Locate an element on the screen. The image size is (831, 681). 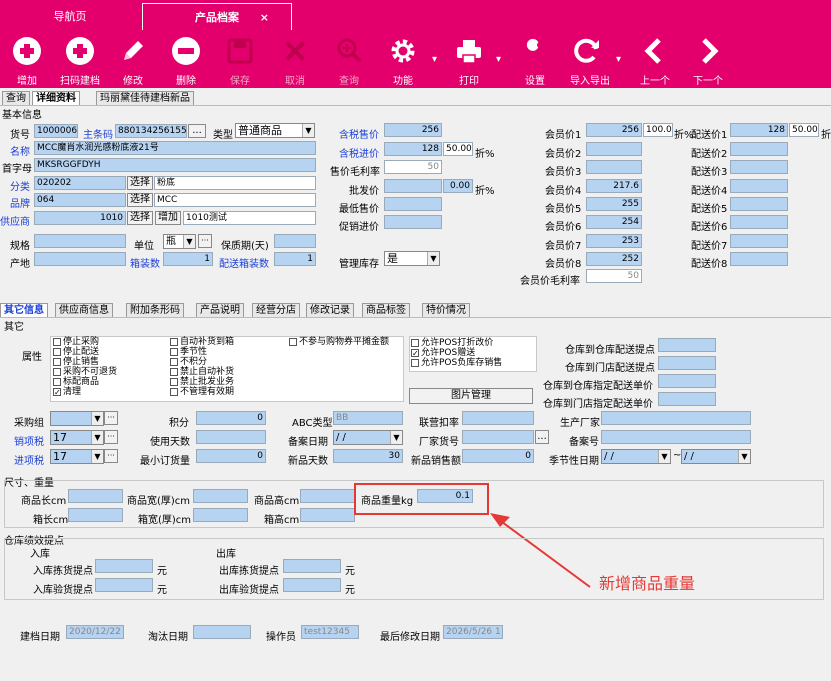
barcode-field: 8801342561554 is located at coordinates (151, 131).